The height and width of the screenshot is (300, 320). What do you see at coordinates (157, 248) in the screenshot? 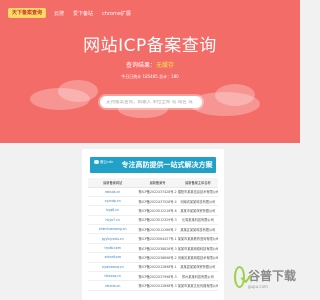
I see `record-number: 豫ICP备2022038826号-3` at bounding box center [157, 248].